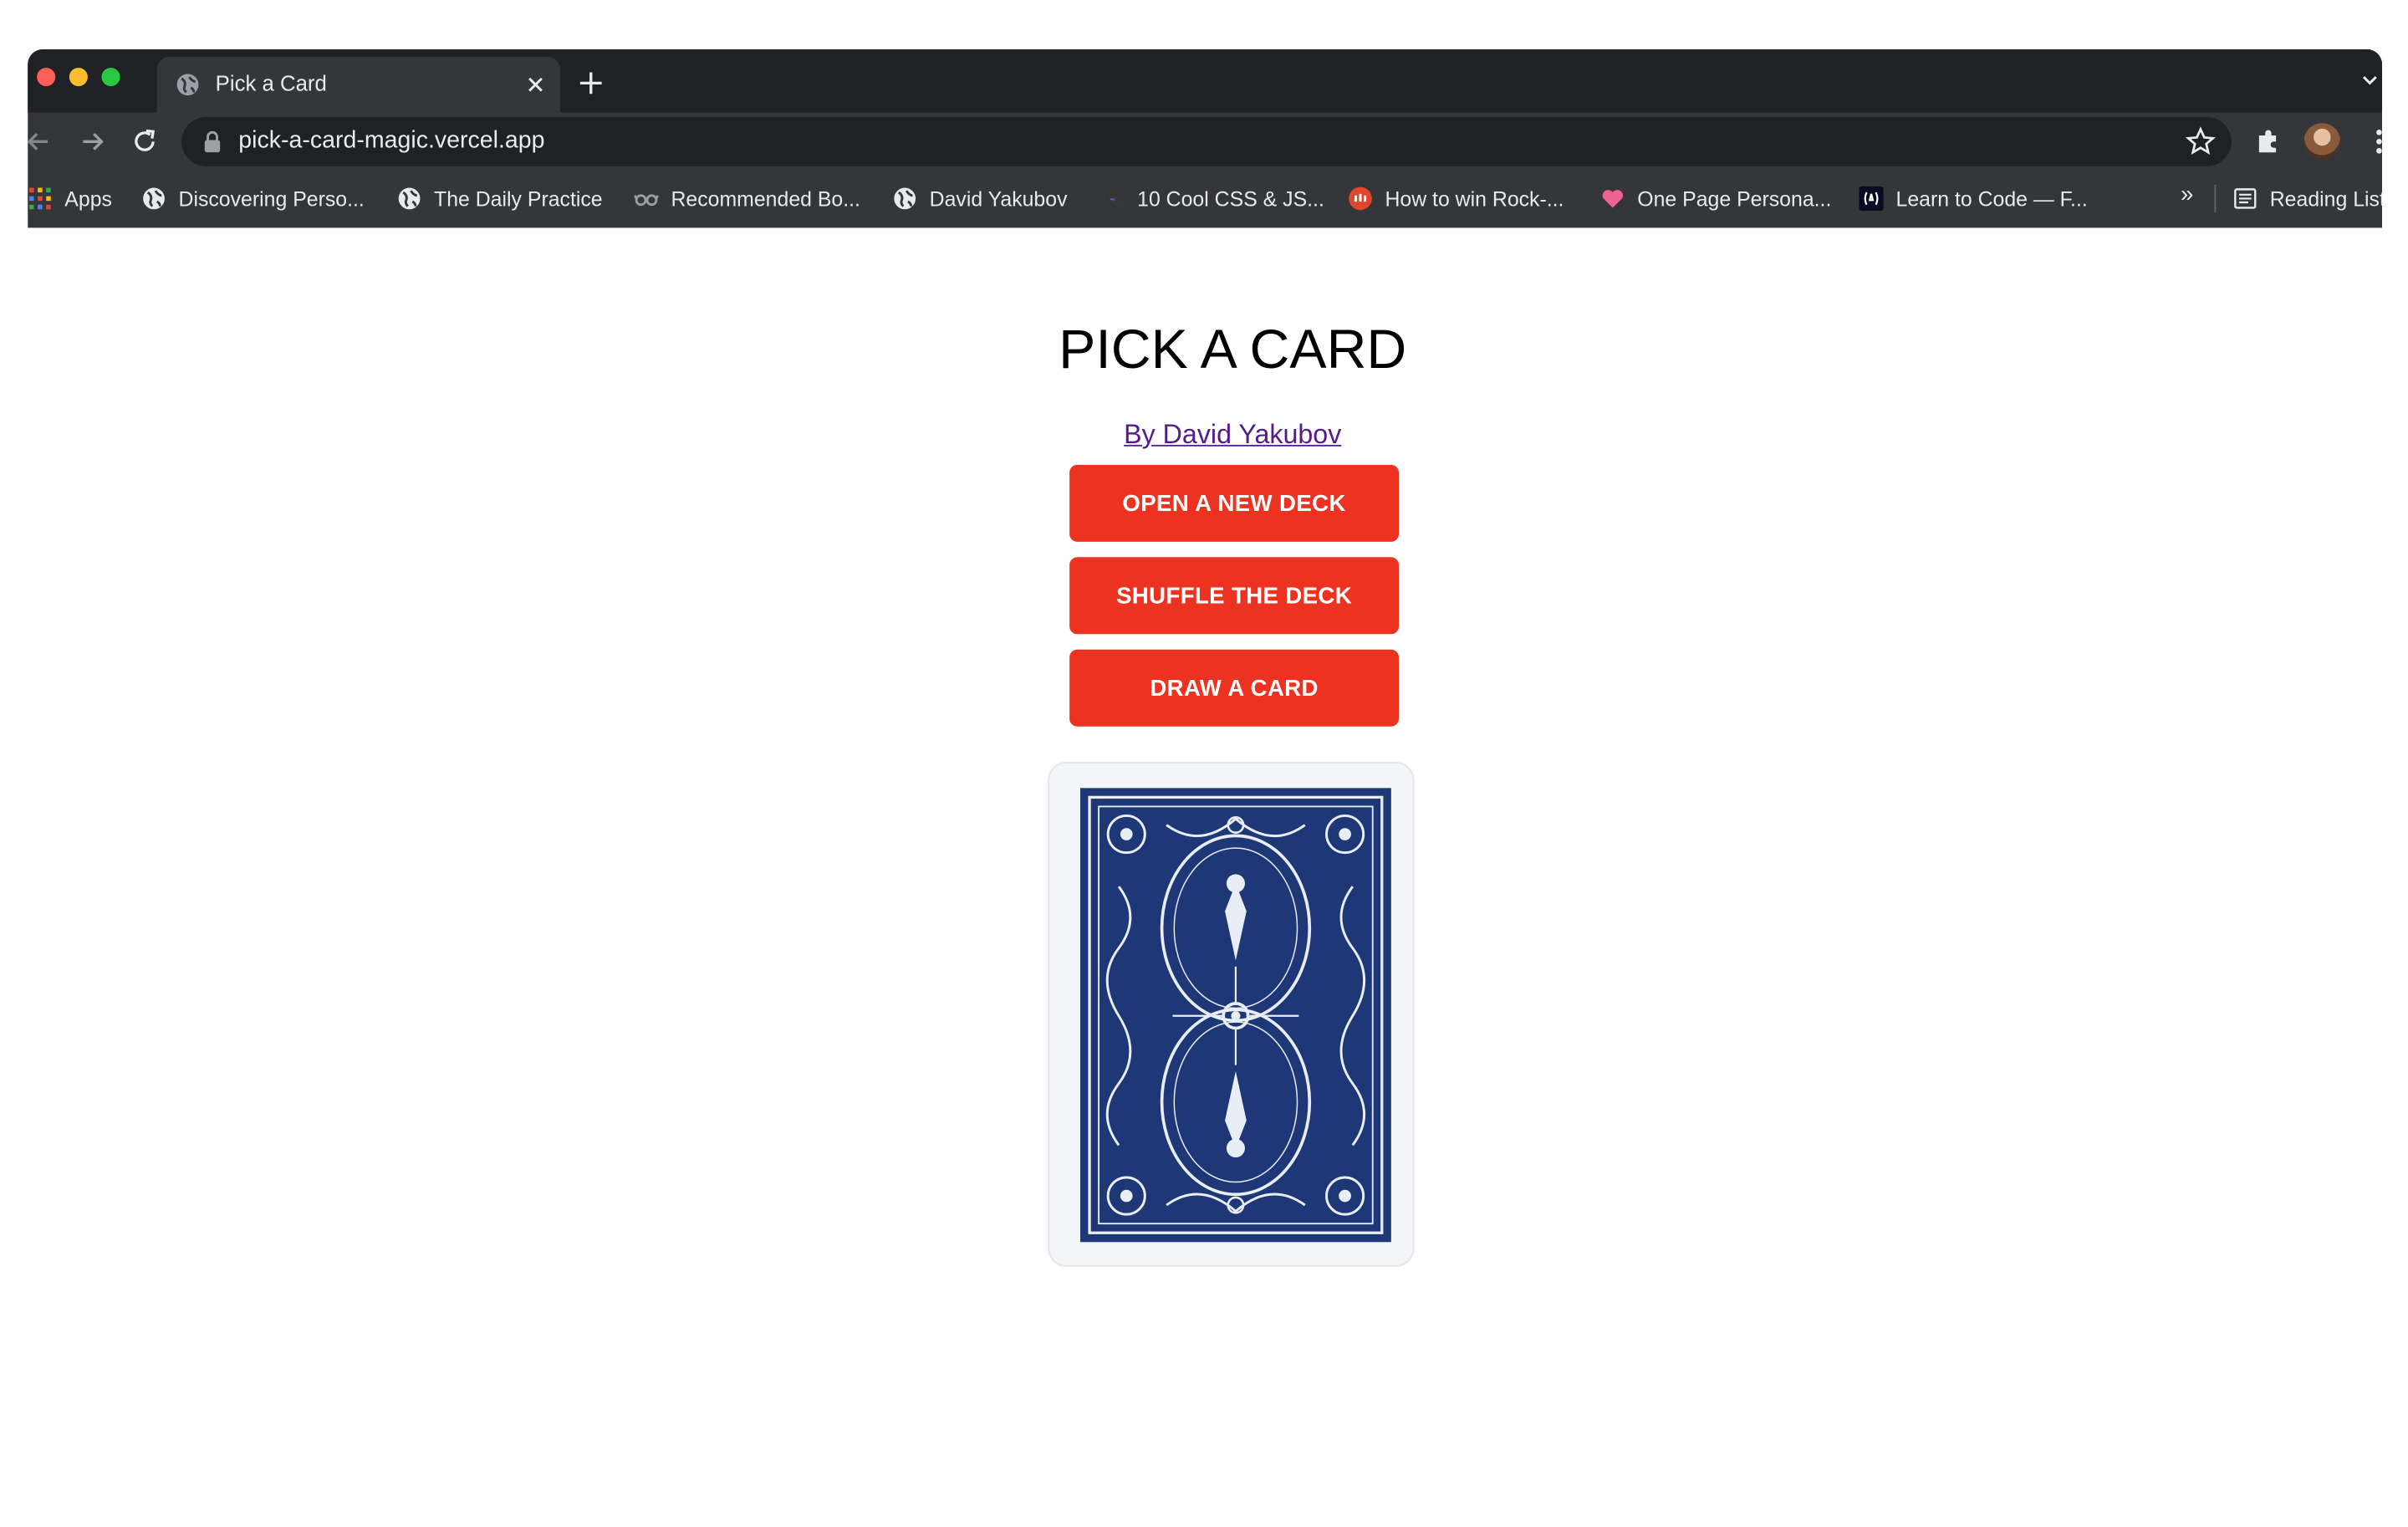  Describe the element at coordinates (1613, 199) in the screenshot. I see `heart-icon` at that location.